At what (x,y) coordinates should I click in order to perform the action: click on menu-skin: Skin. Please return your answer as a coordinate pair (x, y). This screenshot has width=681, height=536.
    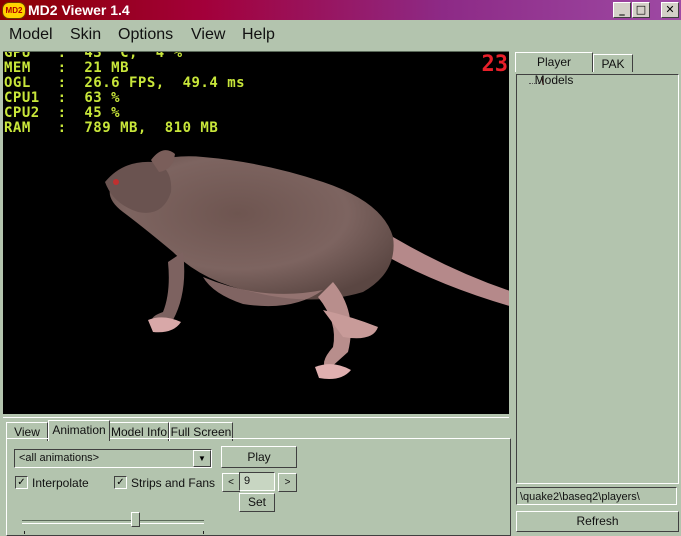
    Looking at the image, I should click on (85, 35).